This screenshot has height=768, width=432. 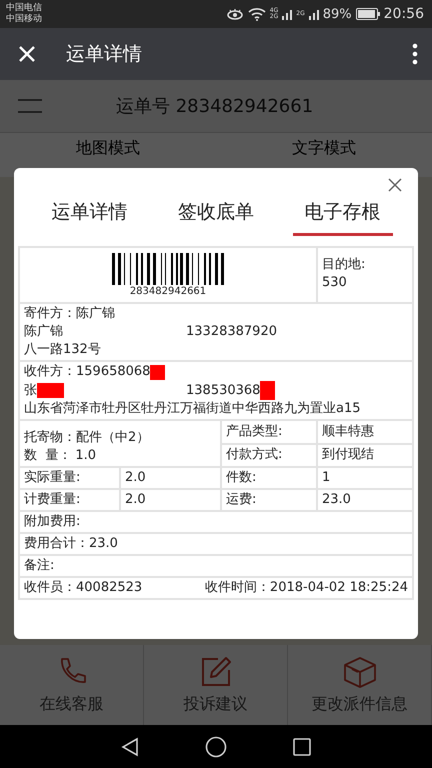 I want to click on page-title: 运单详情, so click(x=104, y=54).